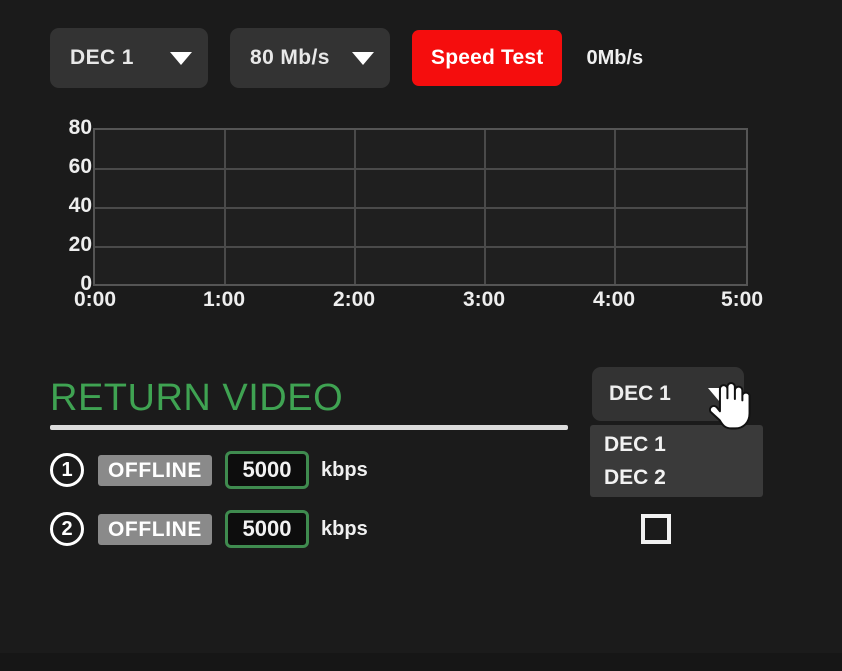  What do you see at coordinates (742, 299) in the screenshot?
I see `x-tick: 5:00` at bounding box center [742, 299].